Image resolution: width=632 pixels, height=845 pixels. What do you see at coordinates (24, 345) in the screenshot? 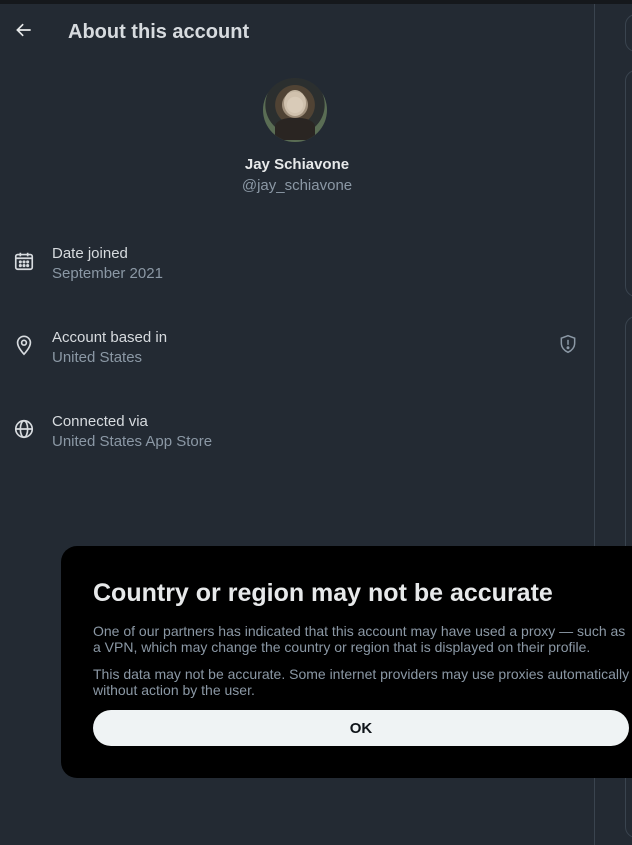
I see `location-pin-icon` at bounding box center [24, 345].